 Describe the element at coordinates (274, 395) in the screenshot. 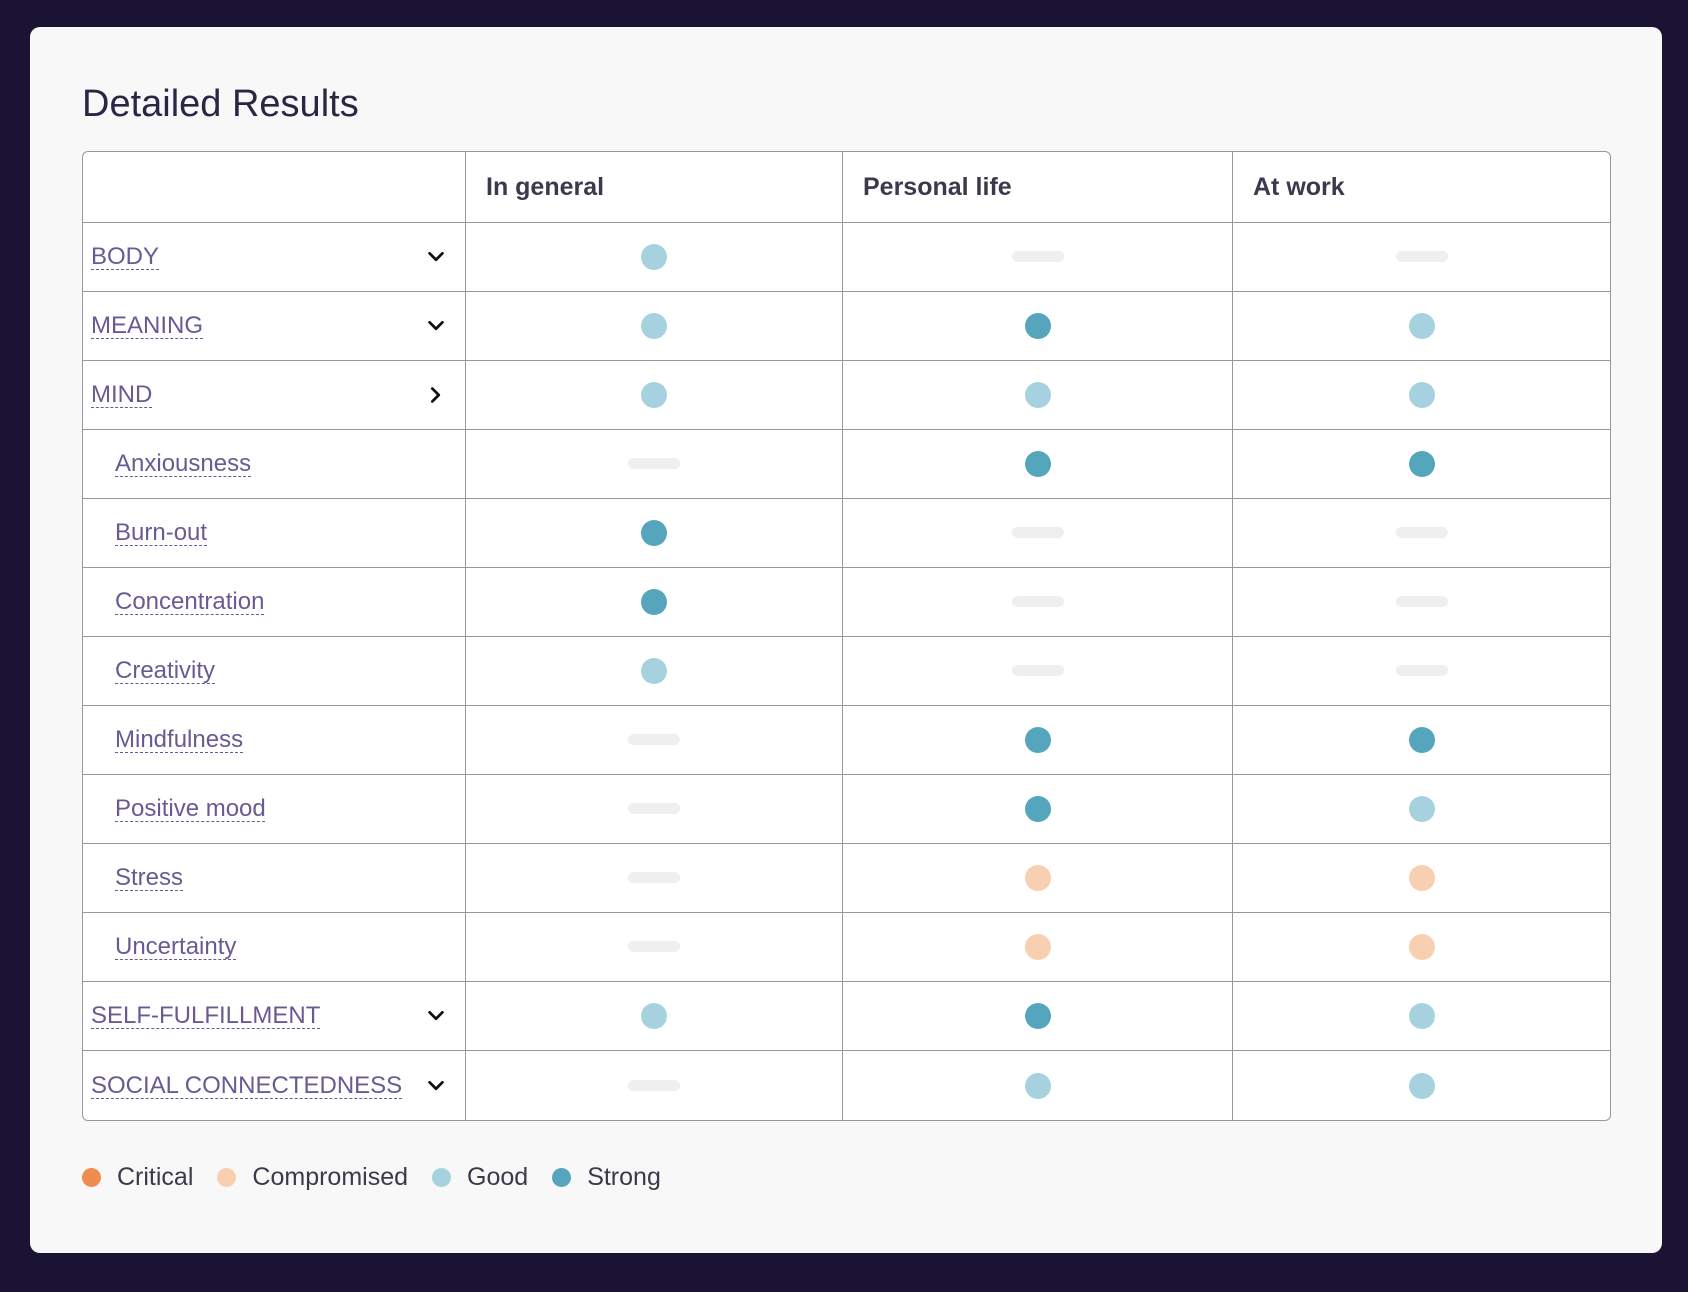

I see `row-label-cell: MIND` at that location.